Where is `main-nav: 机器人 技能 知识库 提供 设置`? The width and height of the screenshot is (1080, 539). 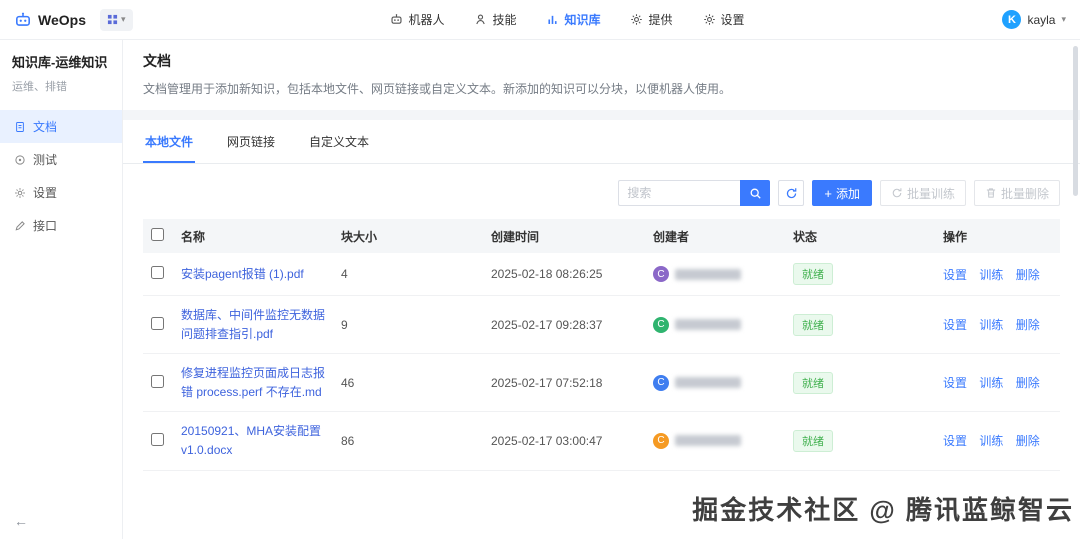
main-nav: 机器人 技能 知识库 提供 设置 is located at coordinates (568, 19).